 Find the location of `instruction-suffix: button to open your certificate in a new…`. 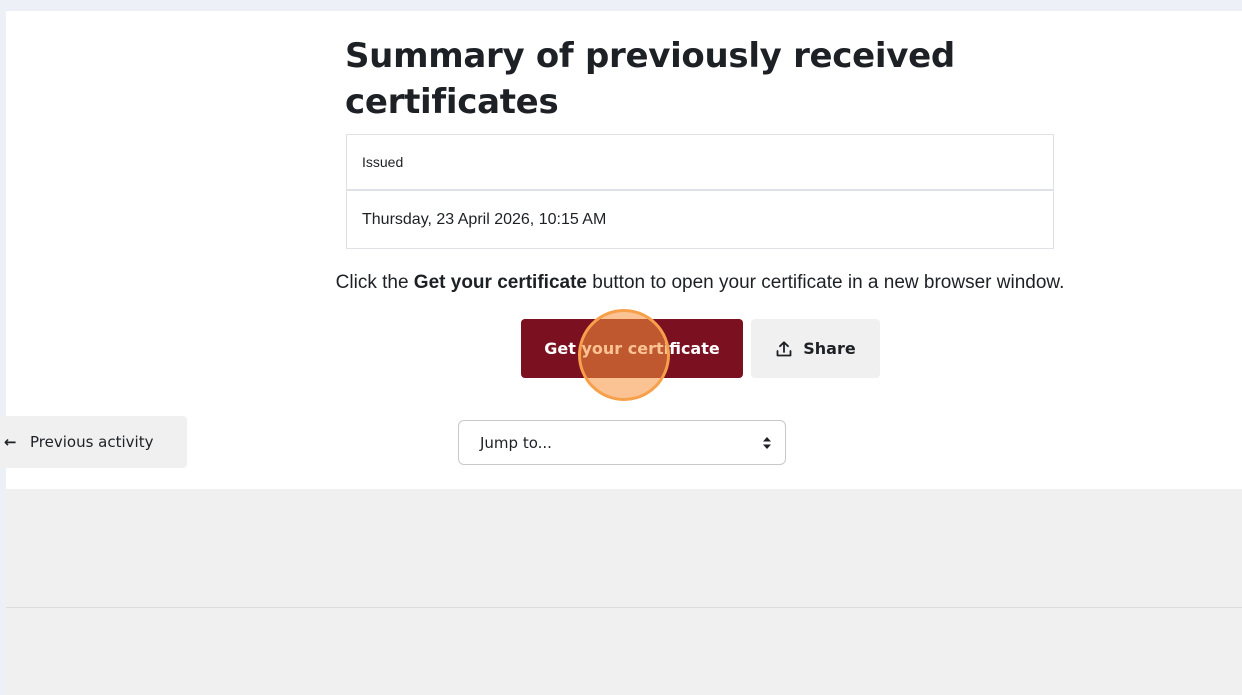

instruction-suffix: button to open your certificate in a new… is located at coordinates (825, 282).